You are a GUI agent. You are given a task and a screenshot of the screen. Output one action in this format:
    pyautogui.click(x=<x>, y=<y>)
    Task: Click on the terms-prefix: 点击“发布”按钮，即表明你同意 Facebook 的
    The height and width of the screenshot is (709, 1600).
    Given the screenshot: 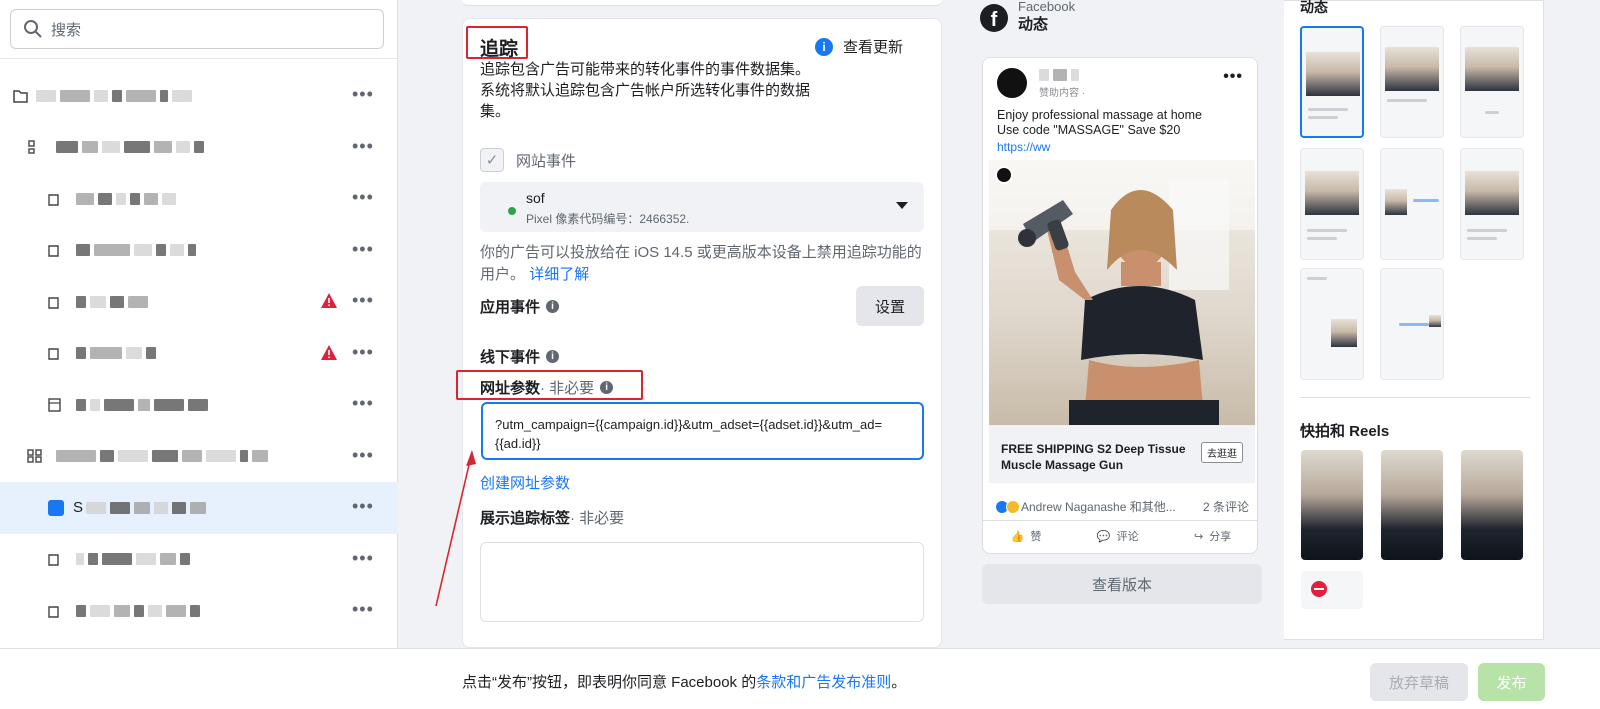 What is the action you would take?
    pyautogui.click(x=609, y=682)
    